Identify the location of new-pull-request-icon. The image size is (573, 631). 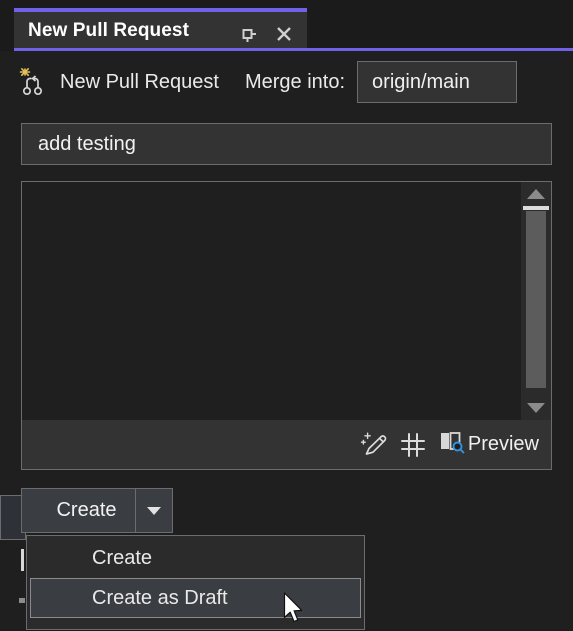
(32, 82).